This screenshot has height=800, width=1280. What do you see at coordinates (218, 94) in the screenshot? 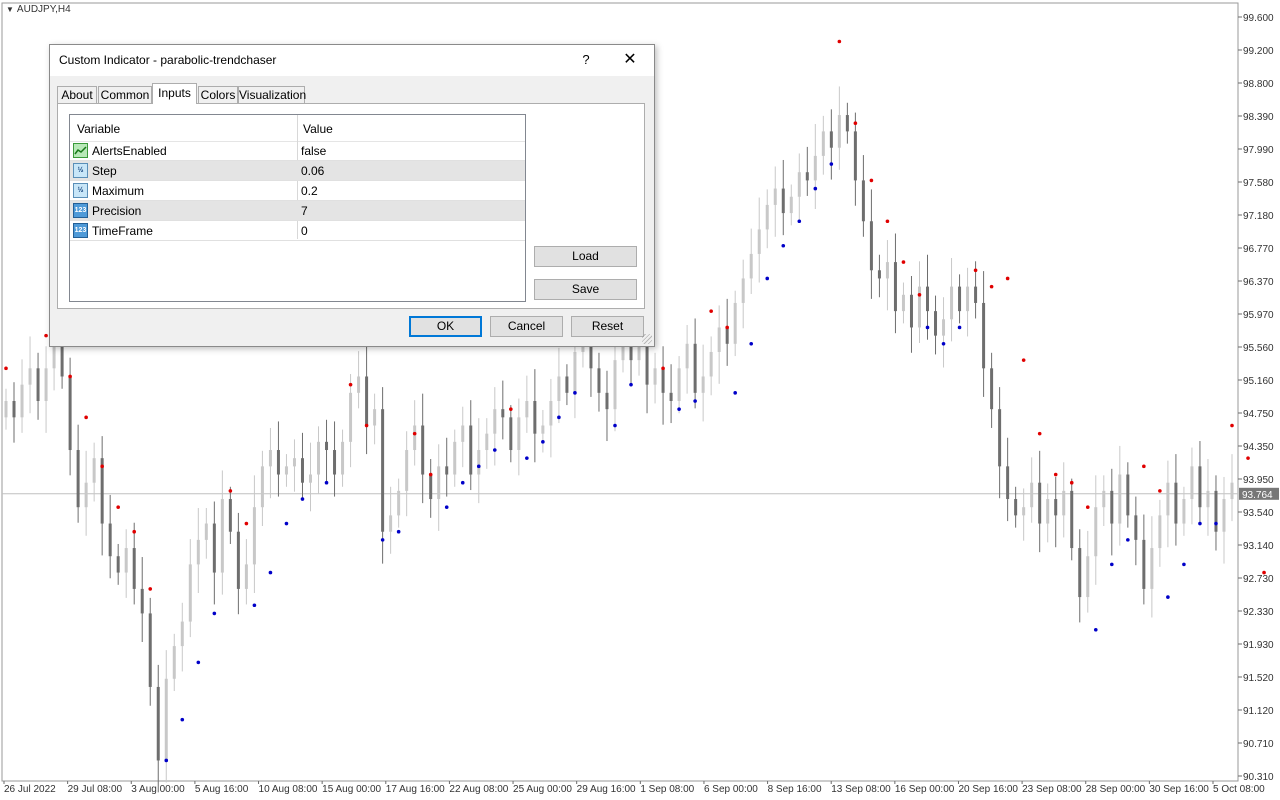
I see `tab-colors: Colors` at bounding box center [218, 94].